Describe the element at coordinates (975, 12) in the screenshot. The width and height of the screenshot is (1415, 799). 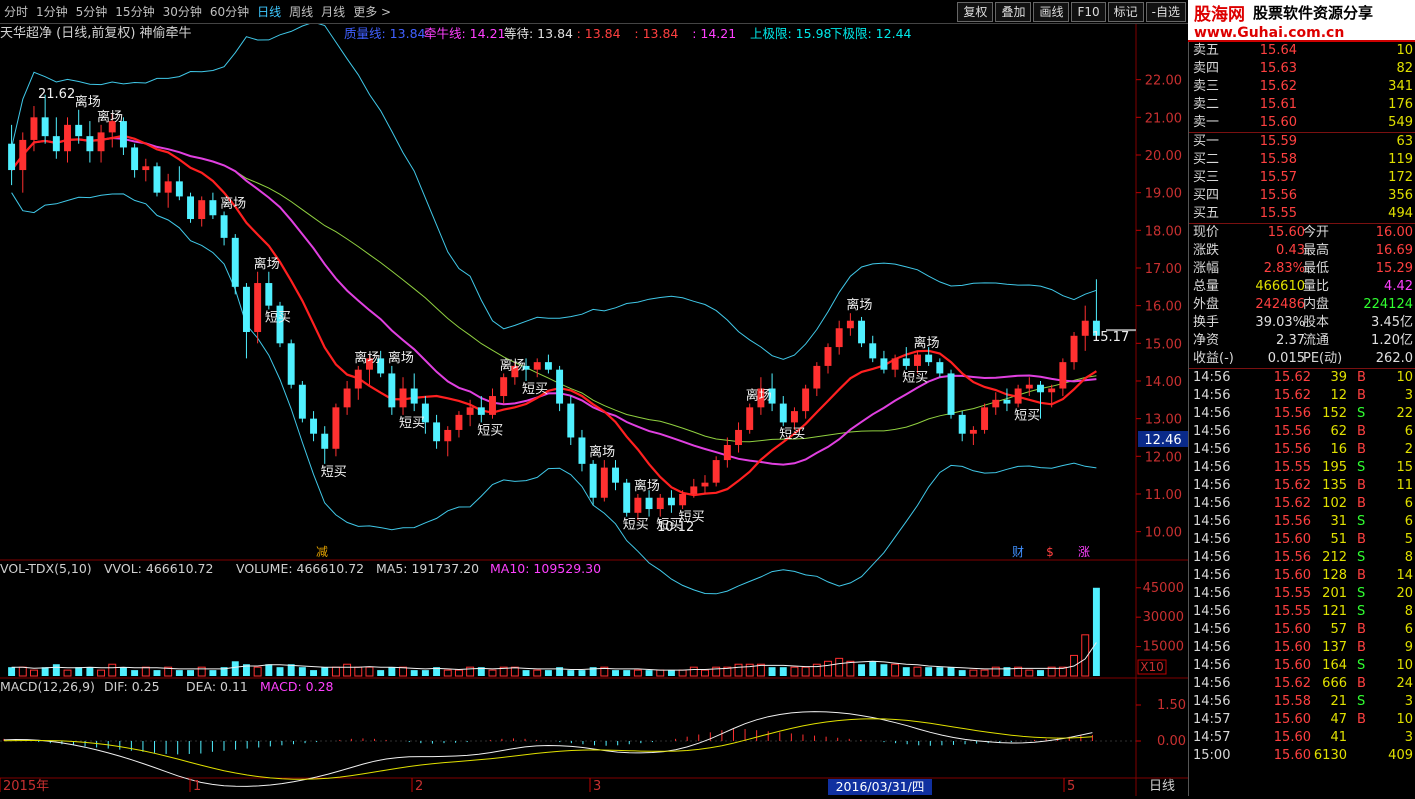
I see `toolbar-button: 复权` at that location.